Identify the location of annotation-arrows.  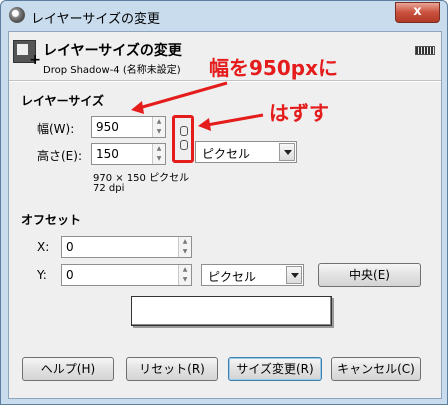
(197, 106).